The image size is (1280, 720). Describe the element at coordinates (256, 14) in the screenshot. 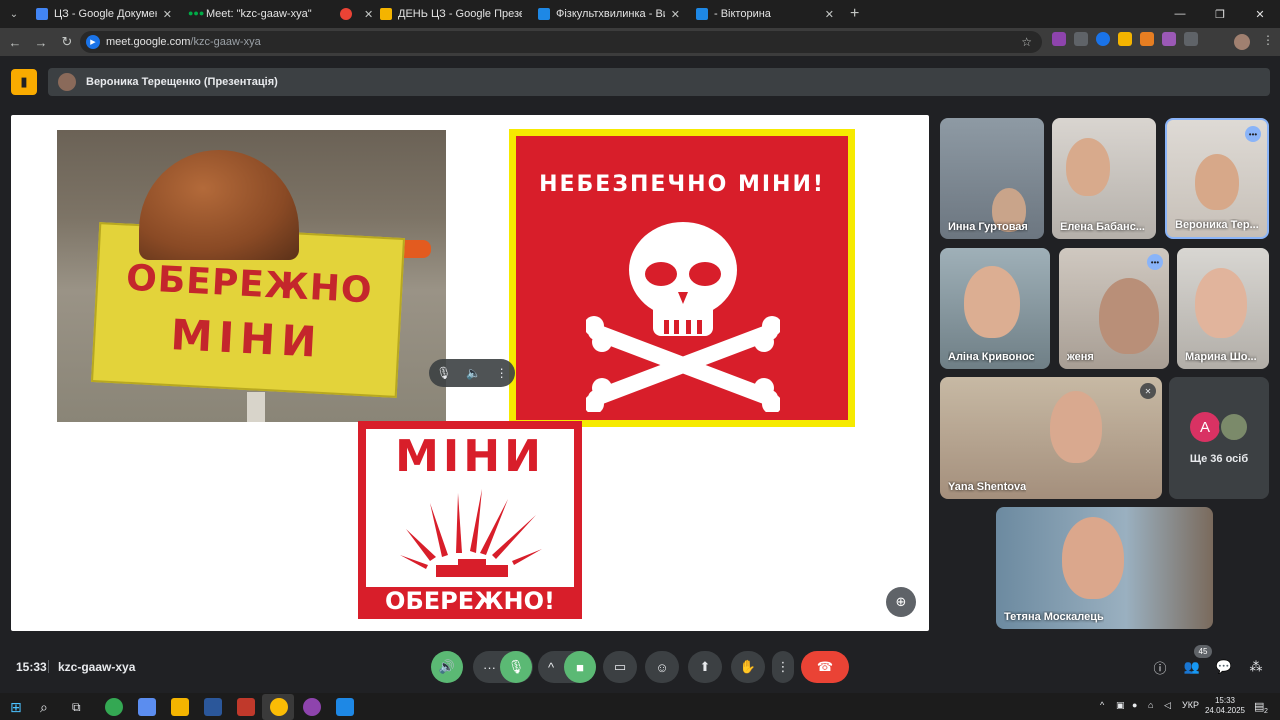

I see `tab-meet: ●●● Meet: "kzc-gaaw-xya"` at that location.